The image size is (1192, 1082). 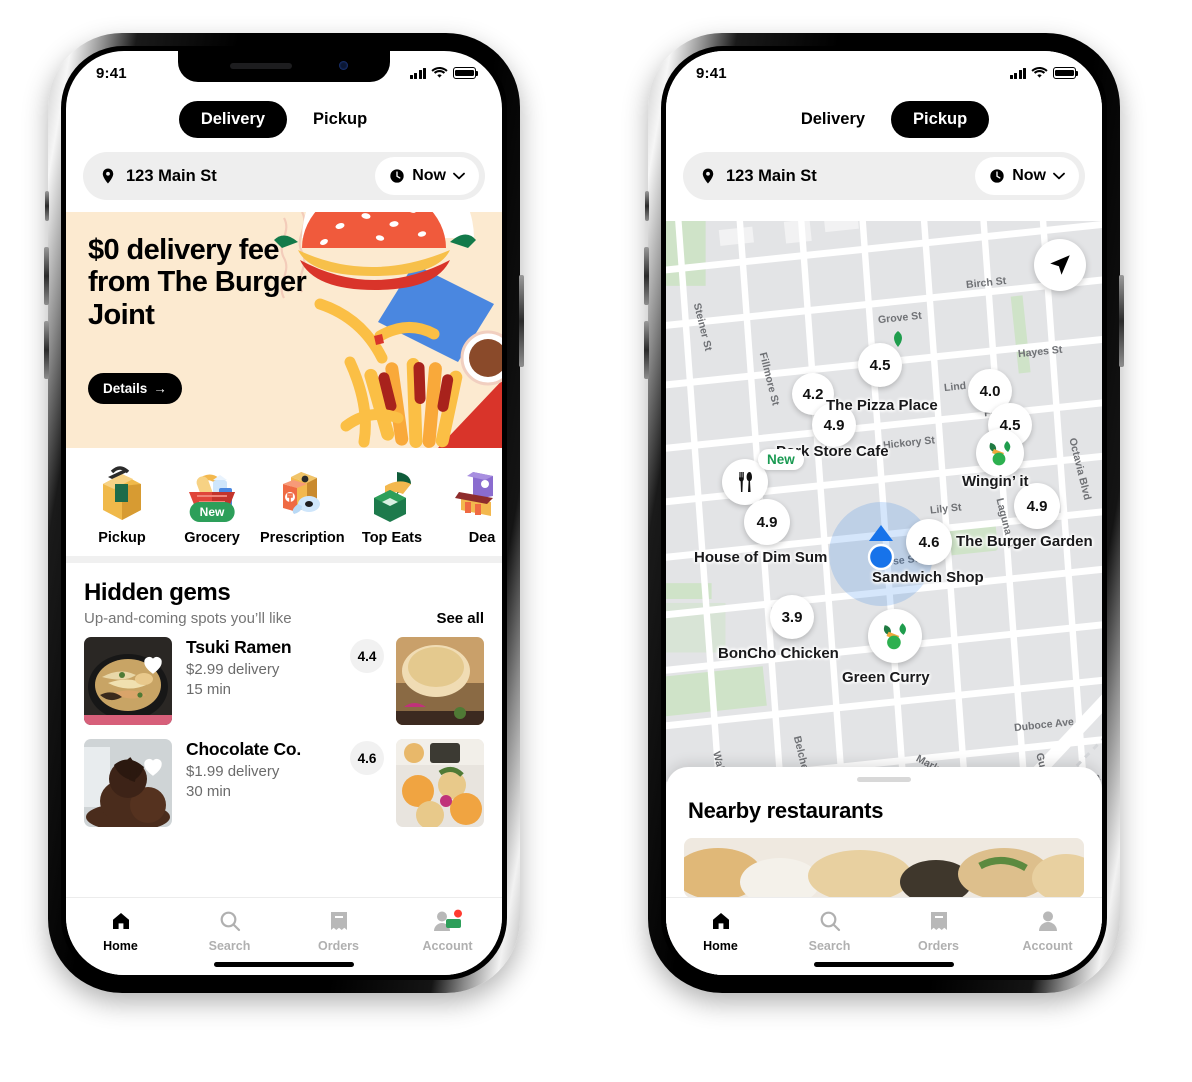 I want to click on map-marker-rating: 4.6, so click(x=929, y=542).